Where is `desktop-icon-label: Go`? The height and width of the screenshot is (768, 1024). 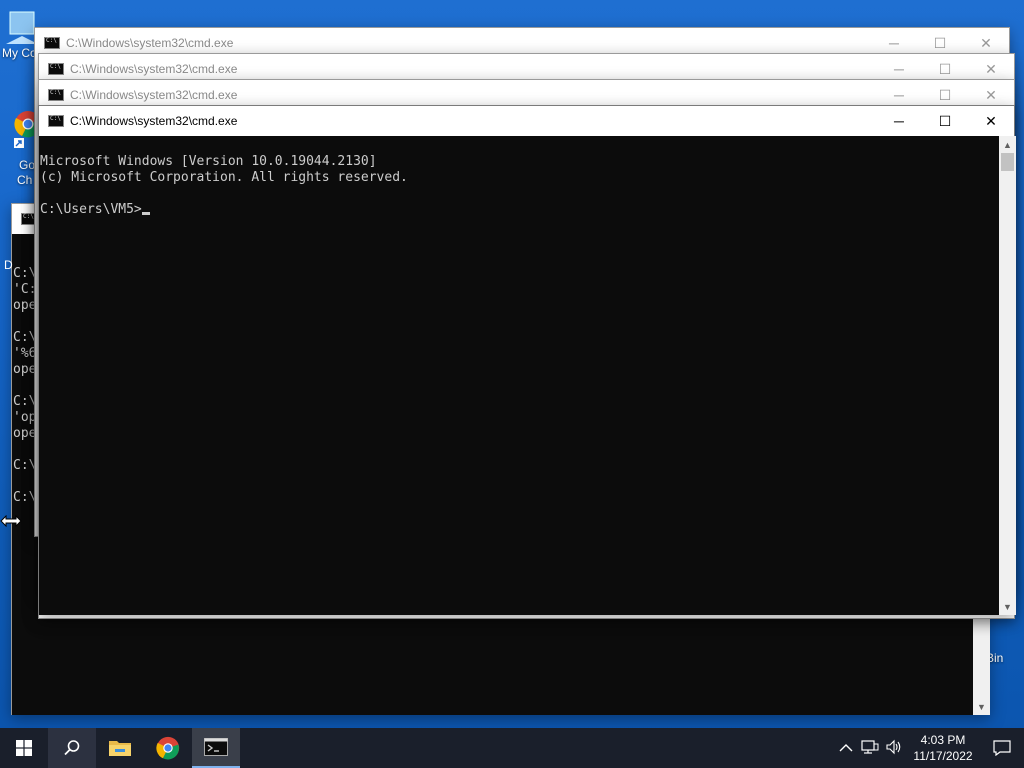
desktop-icon-label: Go is located at coordinates (27, 165).